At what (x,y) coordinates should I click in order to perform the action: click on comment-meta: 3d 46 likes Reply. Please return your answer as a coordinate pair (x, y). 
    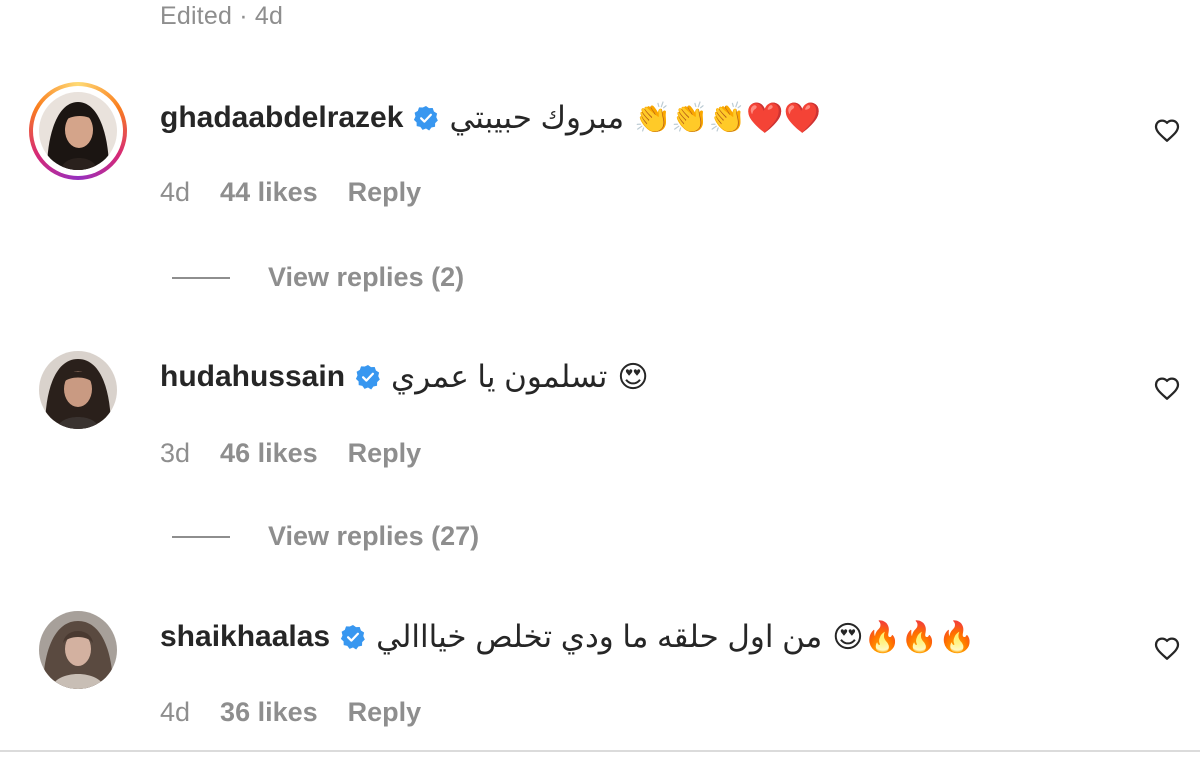
    Looking at the image, I should click on (290, 453).